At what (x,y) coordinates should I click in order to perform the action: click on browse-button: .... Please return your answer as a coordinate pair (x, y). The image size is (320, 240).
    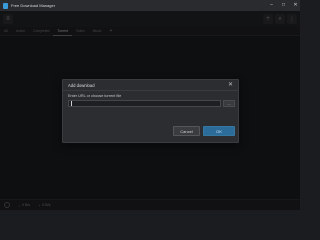
    Looking at the image, I should click on (229, 103).